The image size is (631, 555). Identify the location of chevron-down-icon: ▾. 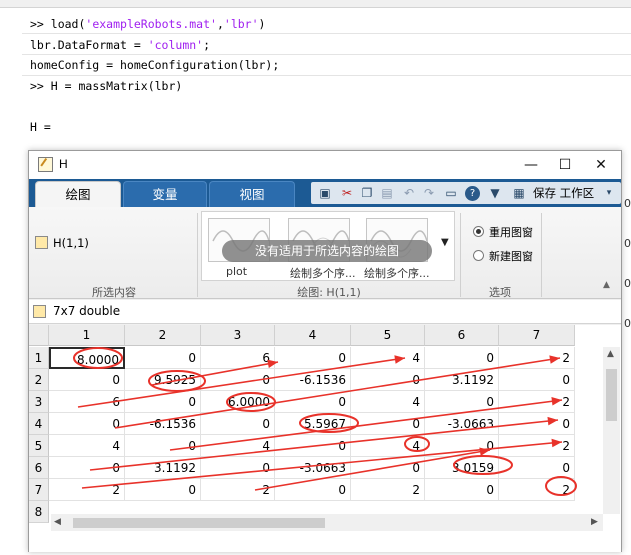
(609, 193).